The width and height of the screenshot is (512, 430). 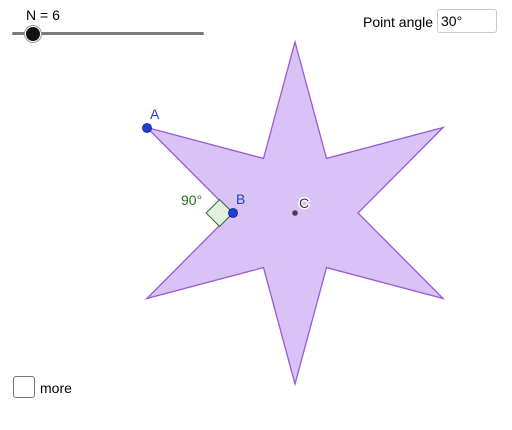 I want to click on more-checkbox, so click(x=24, y=387).